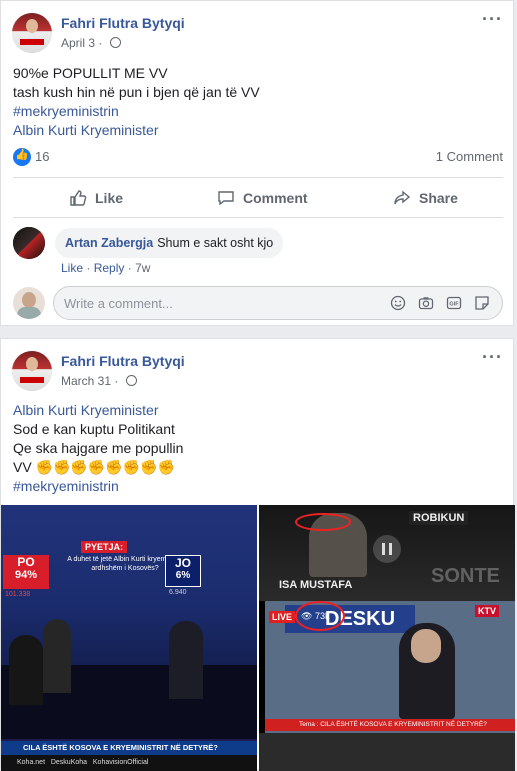 This screenshot has width=517, height=771. What do you see at coordinates (387, 549) in the screenshot?
I see `pause-icon` at bounding box center [387, 549].